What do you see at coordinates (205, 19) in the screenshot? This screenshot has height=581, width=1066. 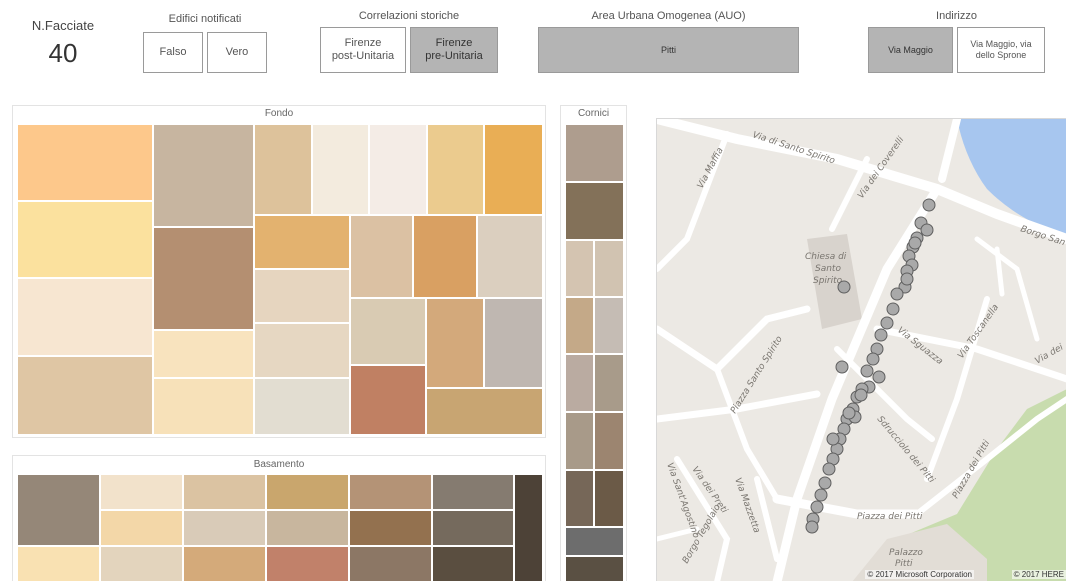 I see `edifici-slicer-title: Edifici notificati` at bounding box center [205, 19].